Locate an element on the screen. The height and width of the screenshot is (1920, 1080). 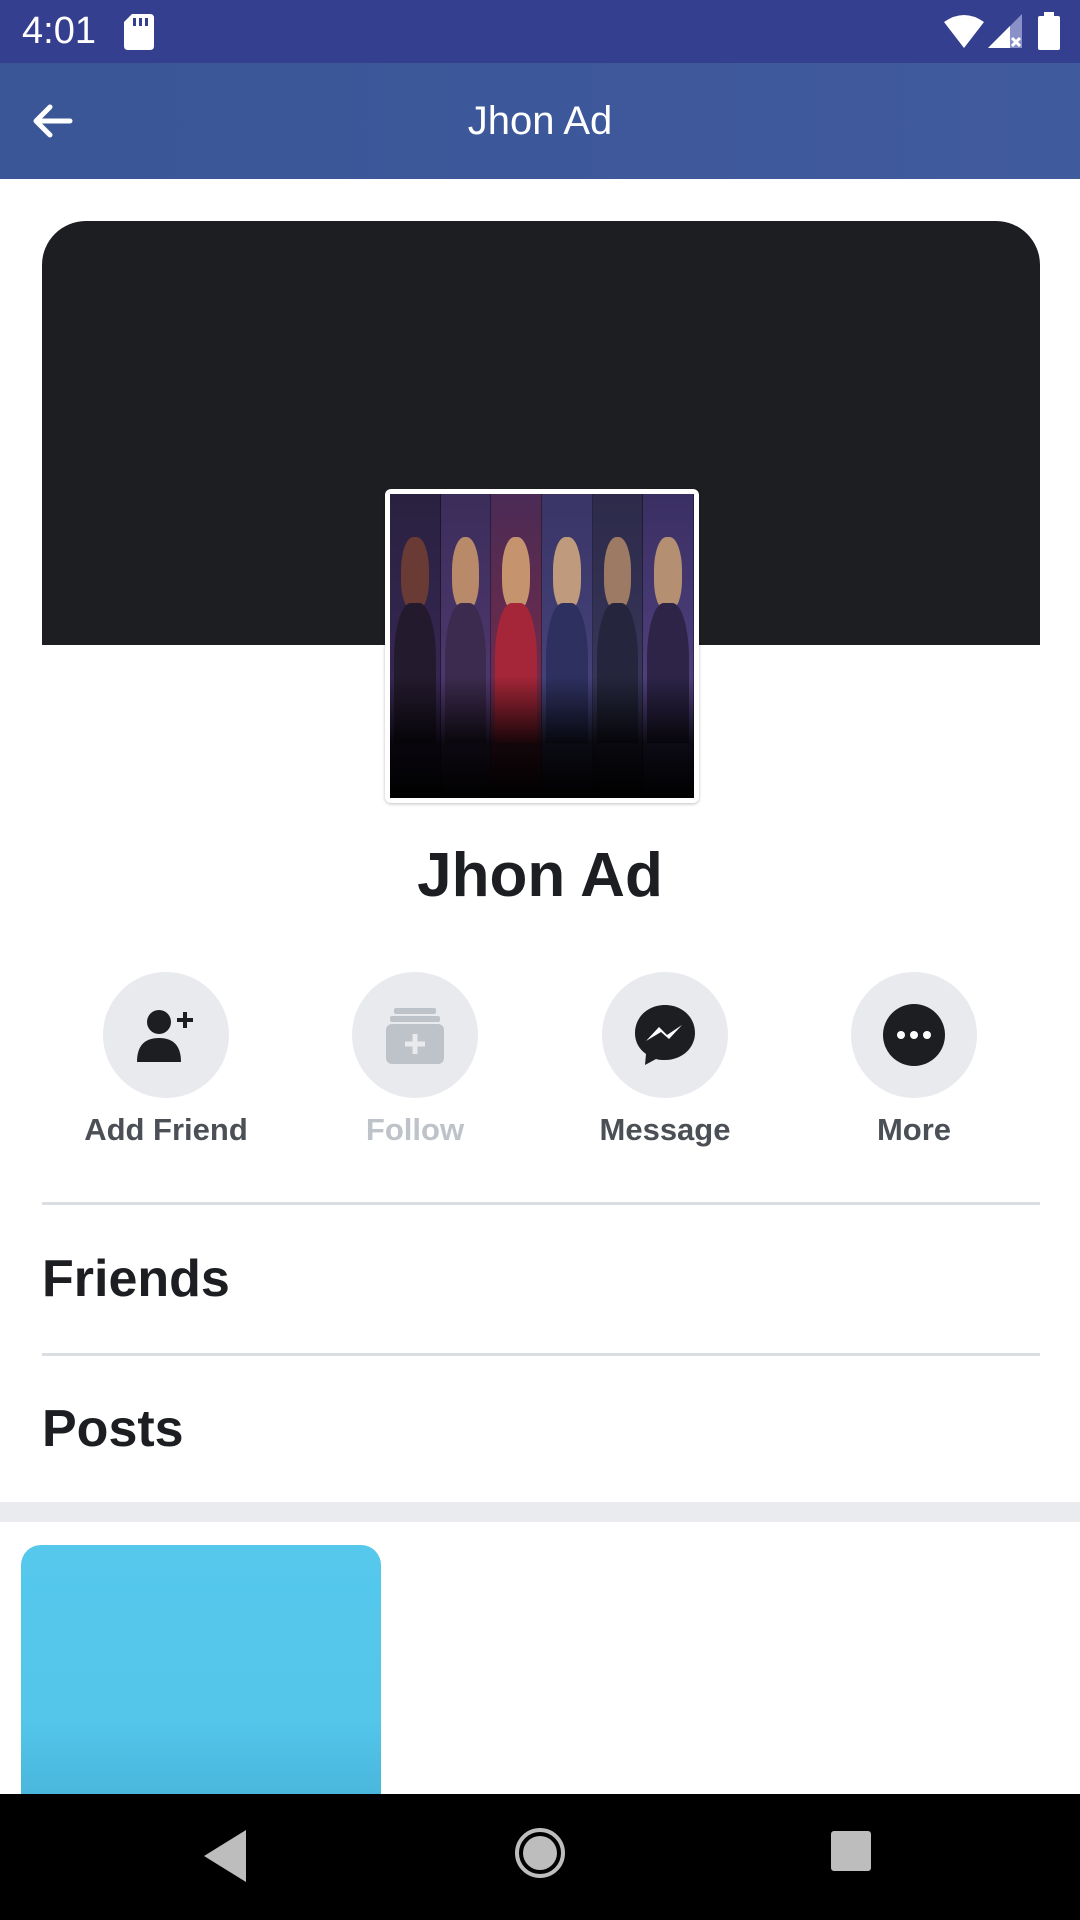
message-circle is located at coordinates (665, 1035).